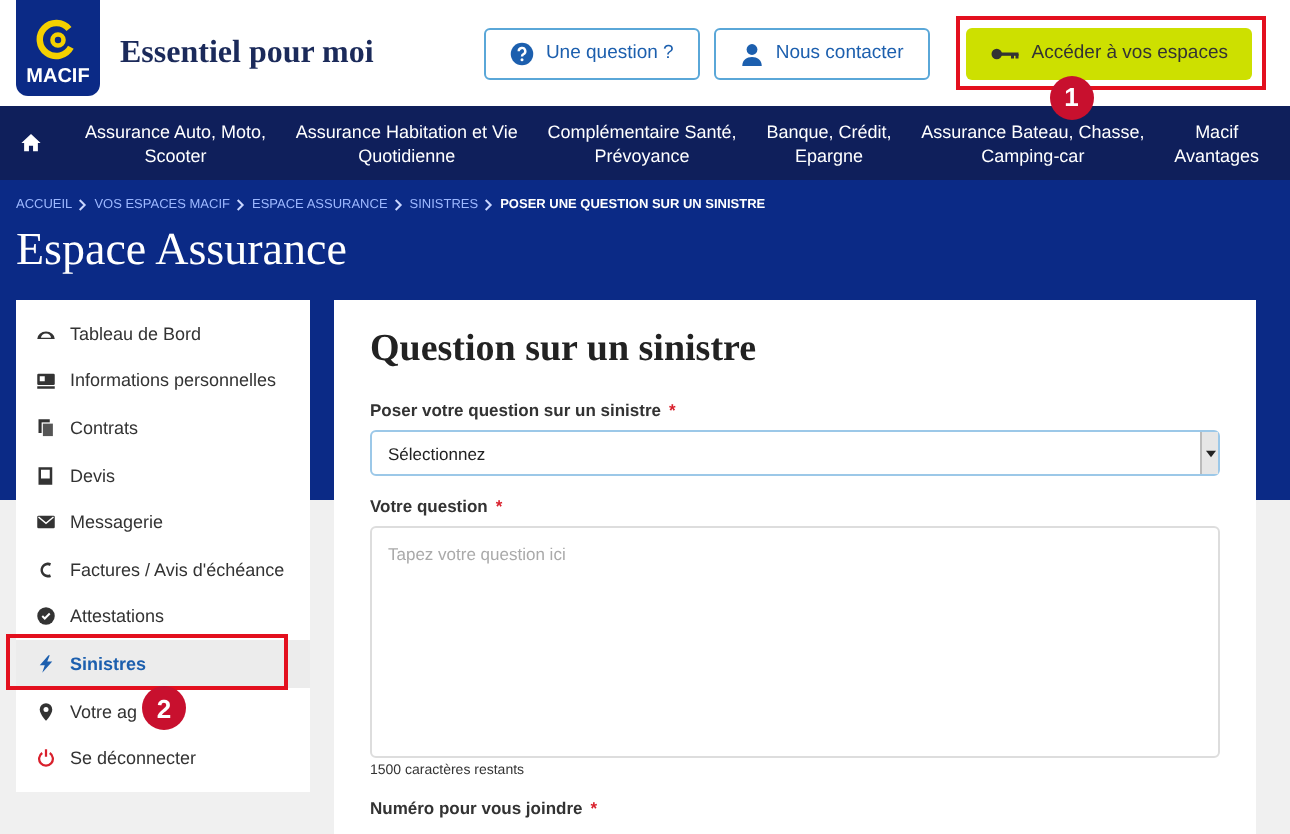 This screenshot has height=834, width=1290. I want to click on sidebar-item: Messagerie, so click(91, 522).